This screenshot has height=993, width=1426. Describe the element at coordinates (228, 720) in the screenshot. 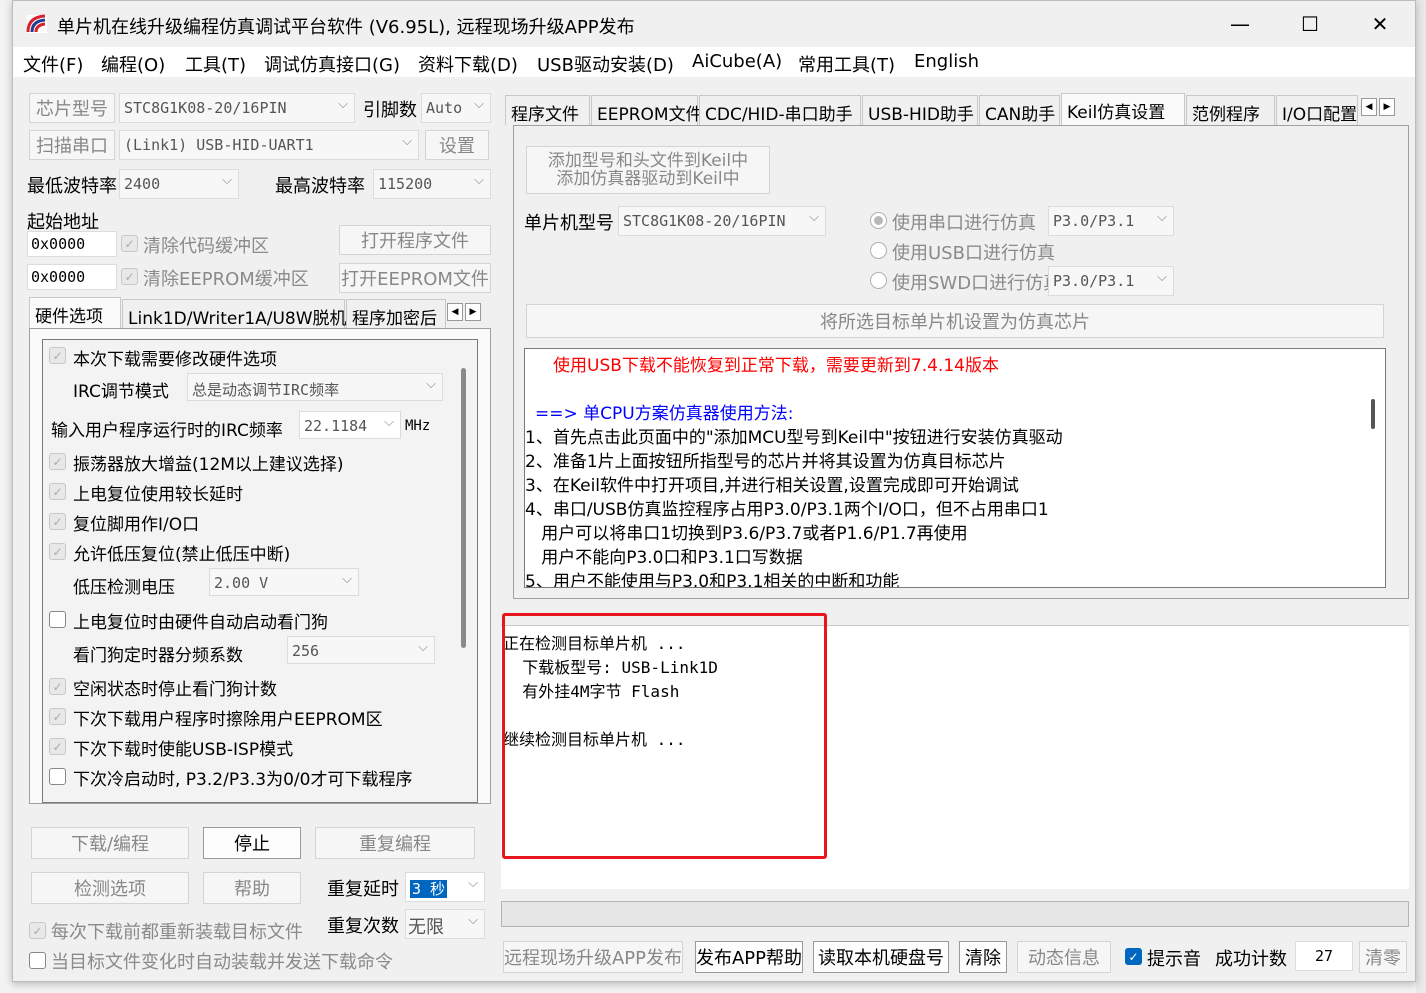

I see `erase-eeprom-label: 下次下载用户程序时擦除用户EEPROM区` at that location.